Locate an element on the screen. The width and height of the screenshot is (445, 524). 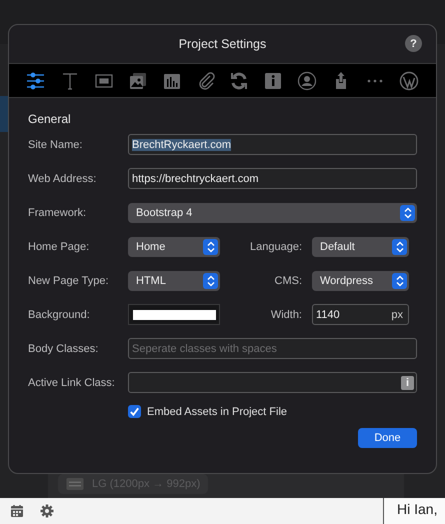
width-field: 1140 px is located at coordinates (360, 314).